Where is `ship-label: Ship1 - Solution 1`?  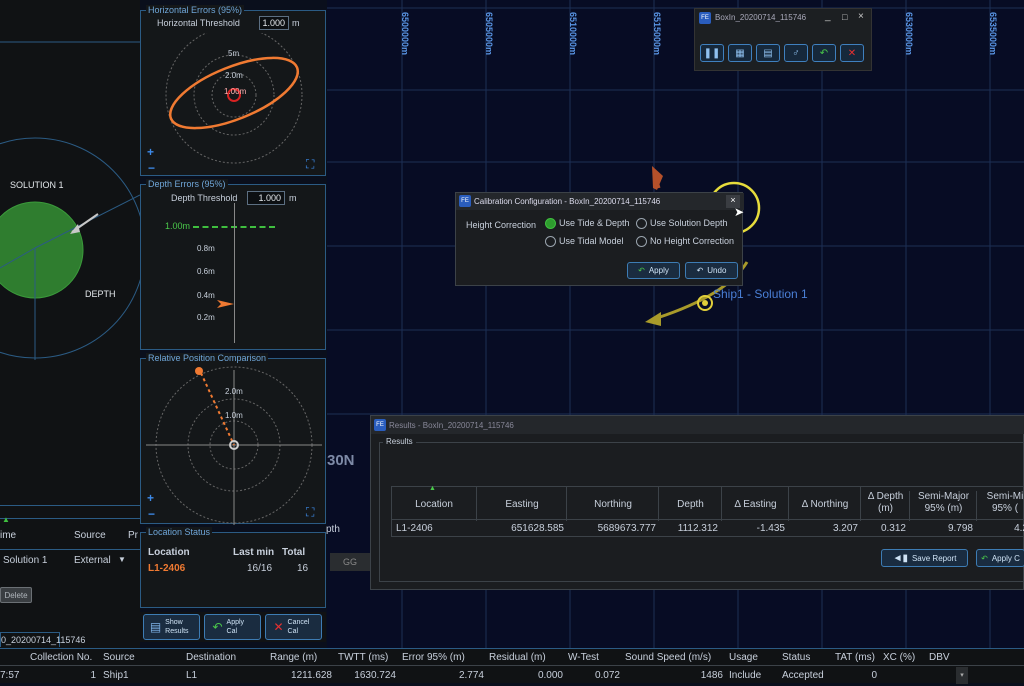
ship-label: Ship1 - Solution 1 is located at coordinates (760, 294).